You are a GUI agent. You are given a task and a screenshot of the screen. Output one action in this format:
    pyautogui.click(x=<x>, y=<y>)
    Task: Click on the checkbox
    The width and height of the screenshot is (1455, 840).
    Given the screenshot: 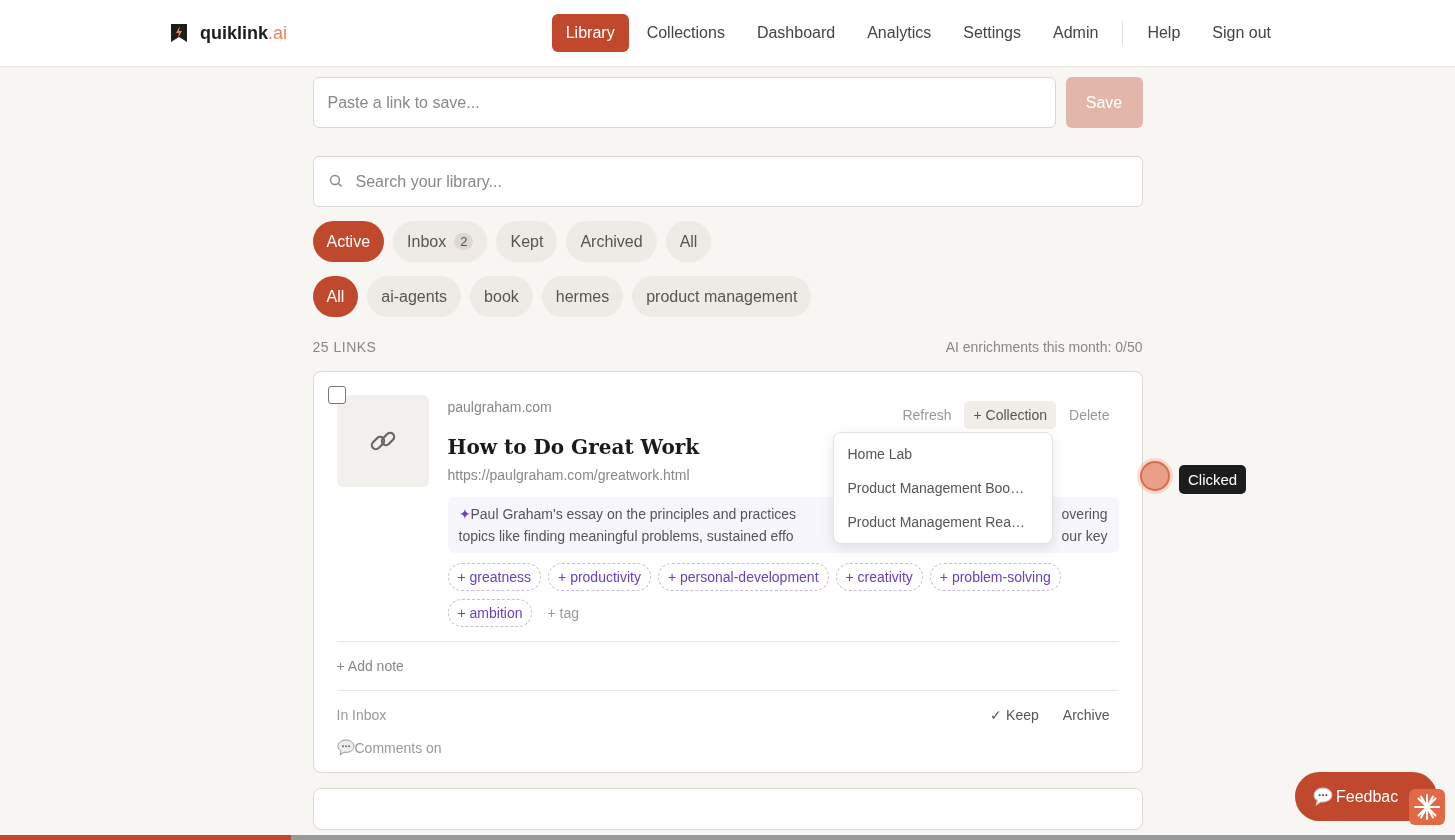 What is the action you would take?
    pyautogui.click(x=336, y=395)
    